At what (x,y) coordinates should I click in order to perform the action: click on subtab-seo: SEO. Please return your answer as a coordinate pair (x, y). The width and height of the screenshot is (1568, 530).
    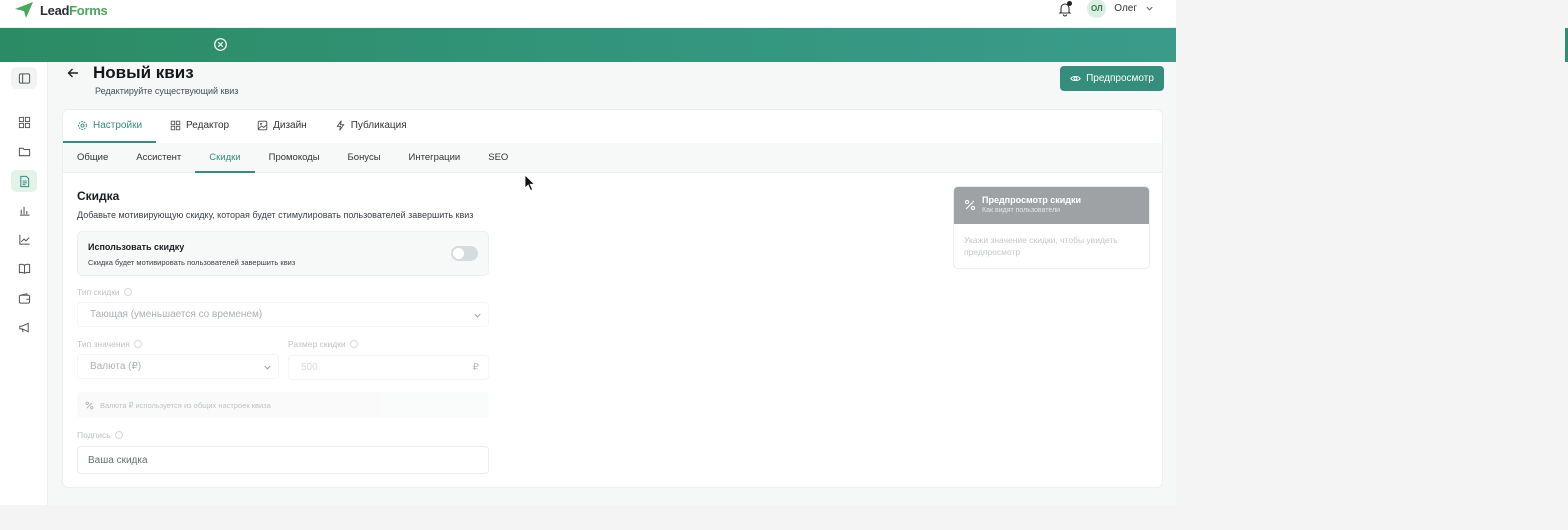
    Looking at the image, I should click on (498, 158).